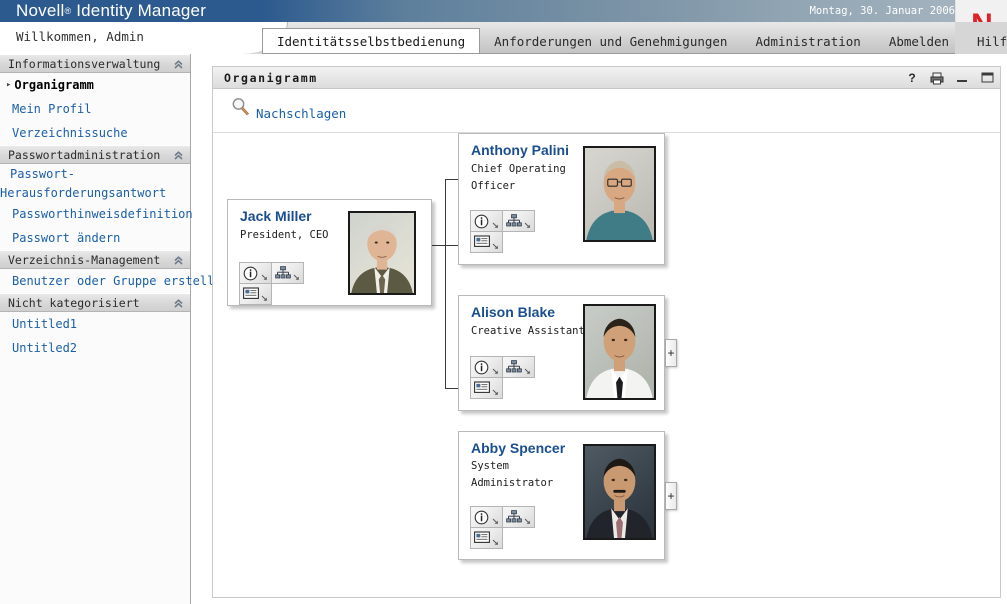 Image resolution: width=1007 pixels, height=604 pixels. I want to click on sidebar-item-label: Untitled2, so click(45, 348).